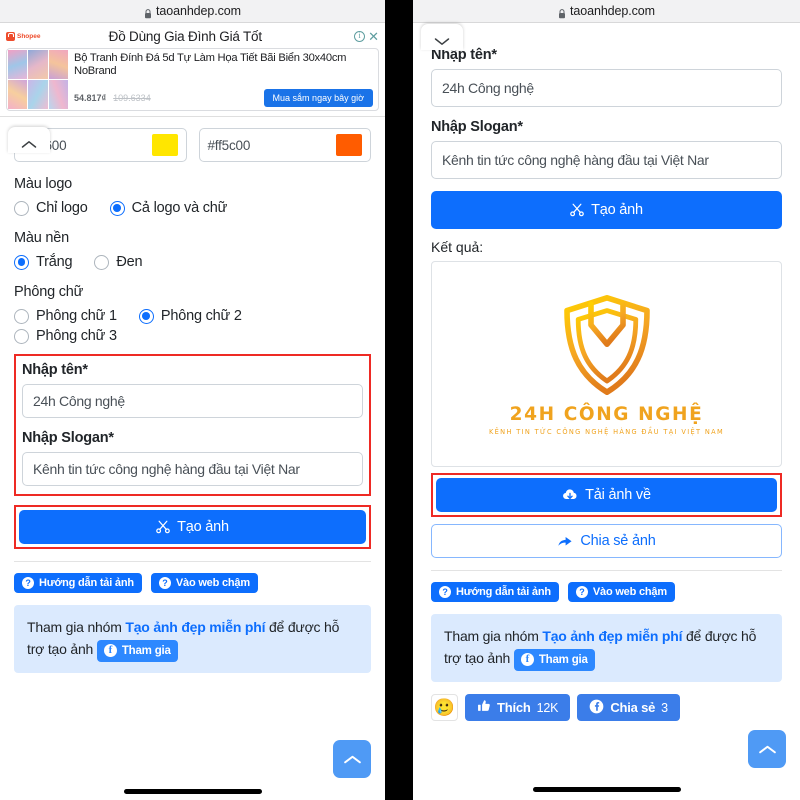 The image size is (800, 800). Describe the element at coordinates (192, 791) in the screenshot. I see `home-indicator-left` at that location.